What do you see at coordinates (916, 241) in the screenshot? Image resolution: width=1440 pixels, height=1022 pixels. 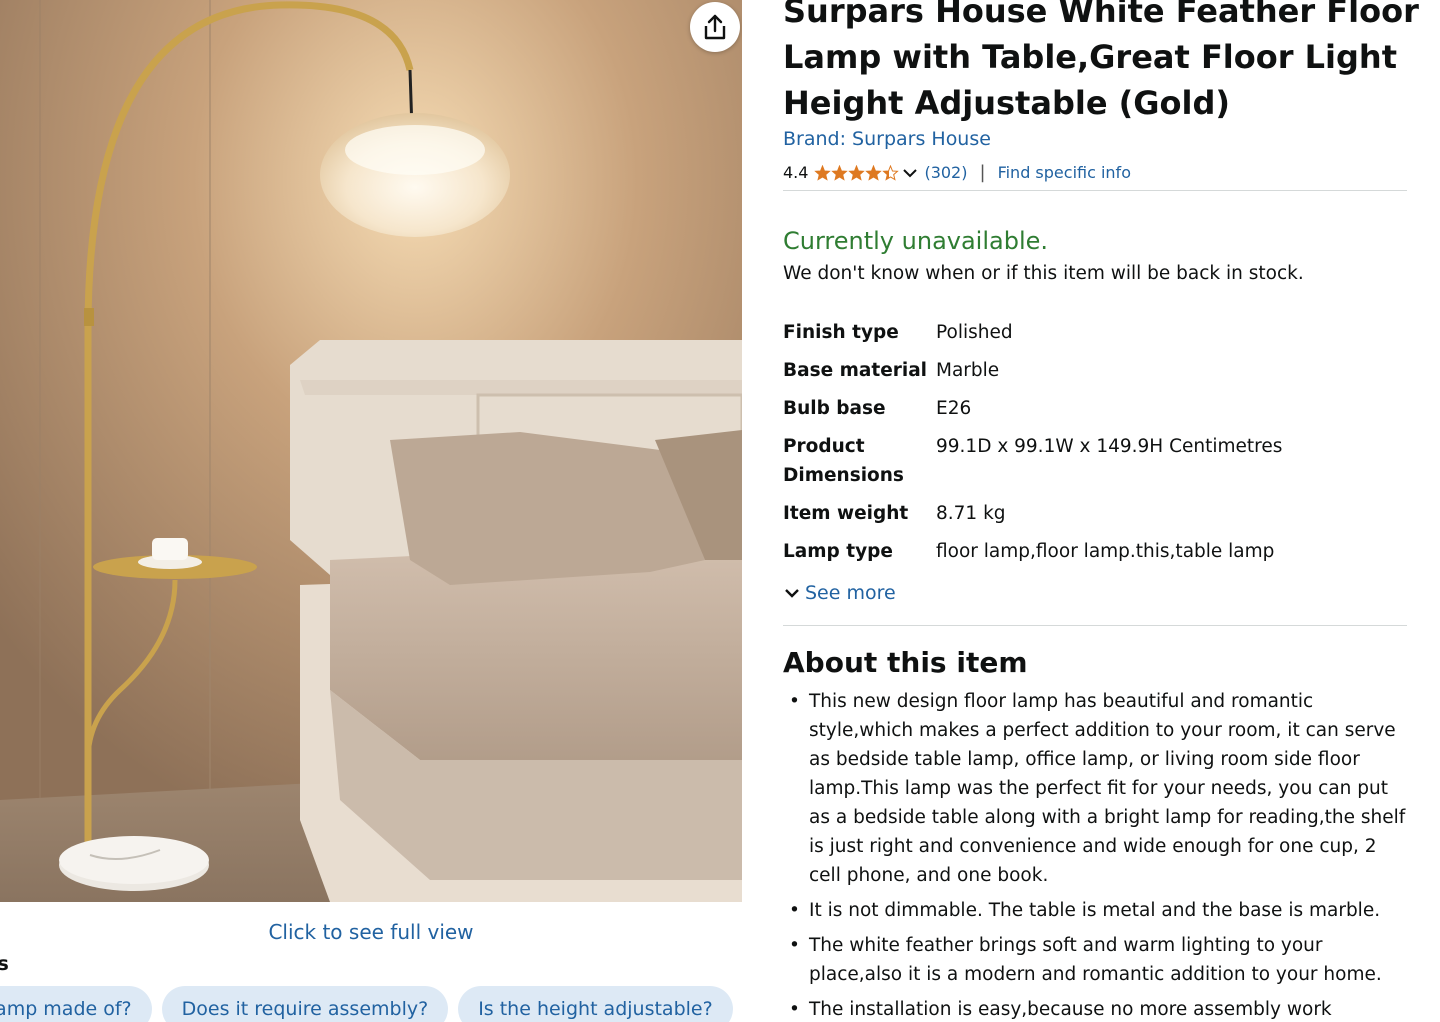 I see `availability-status: Currently unavailable.` at bounding box center [916, 241].